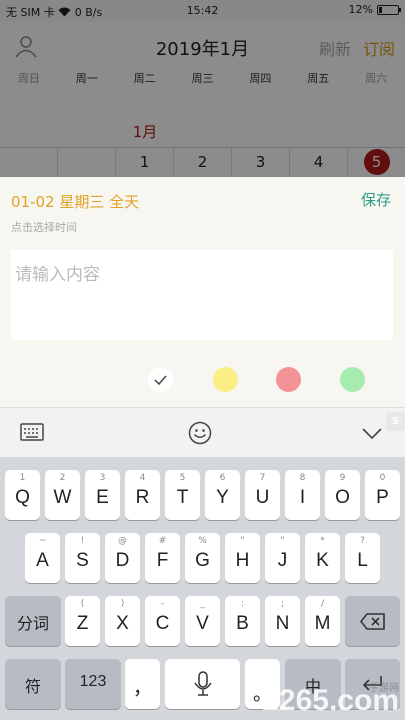 The width and height of the screenshot is (405, 720). I want to click on status-bar: 无 SIM 卡 0 B/s 15:42 12%, so click(202, 11).